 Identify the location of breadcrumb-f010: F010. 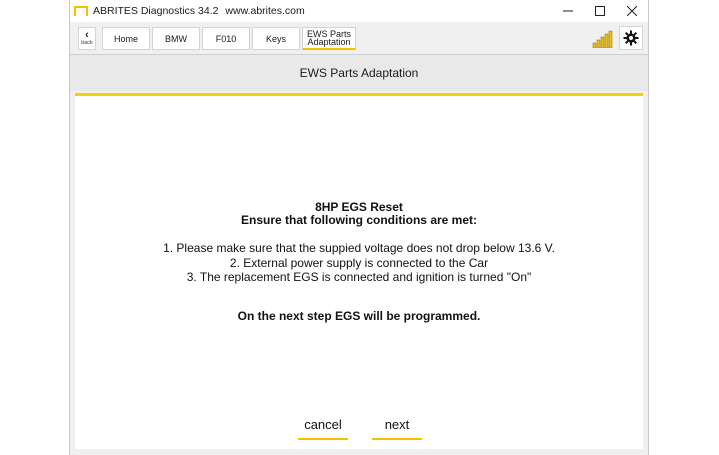
(226, 38).